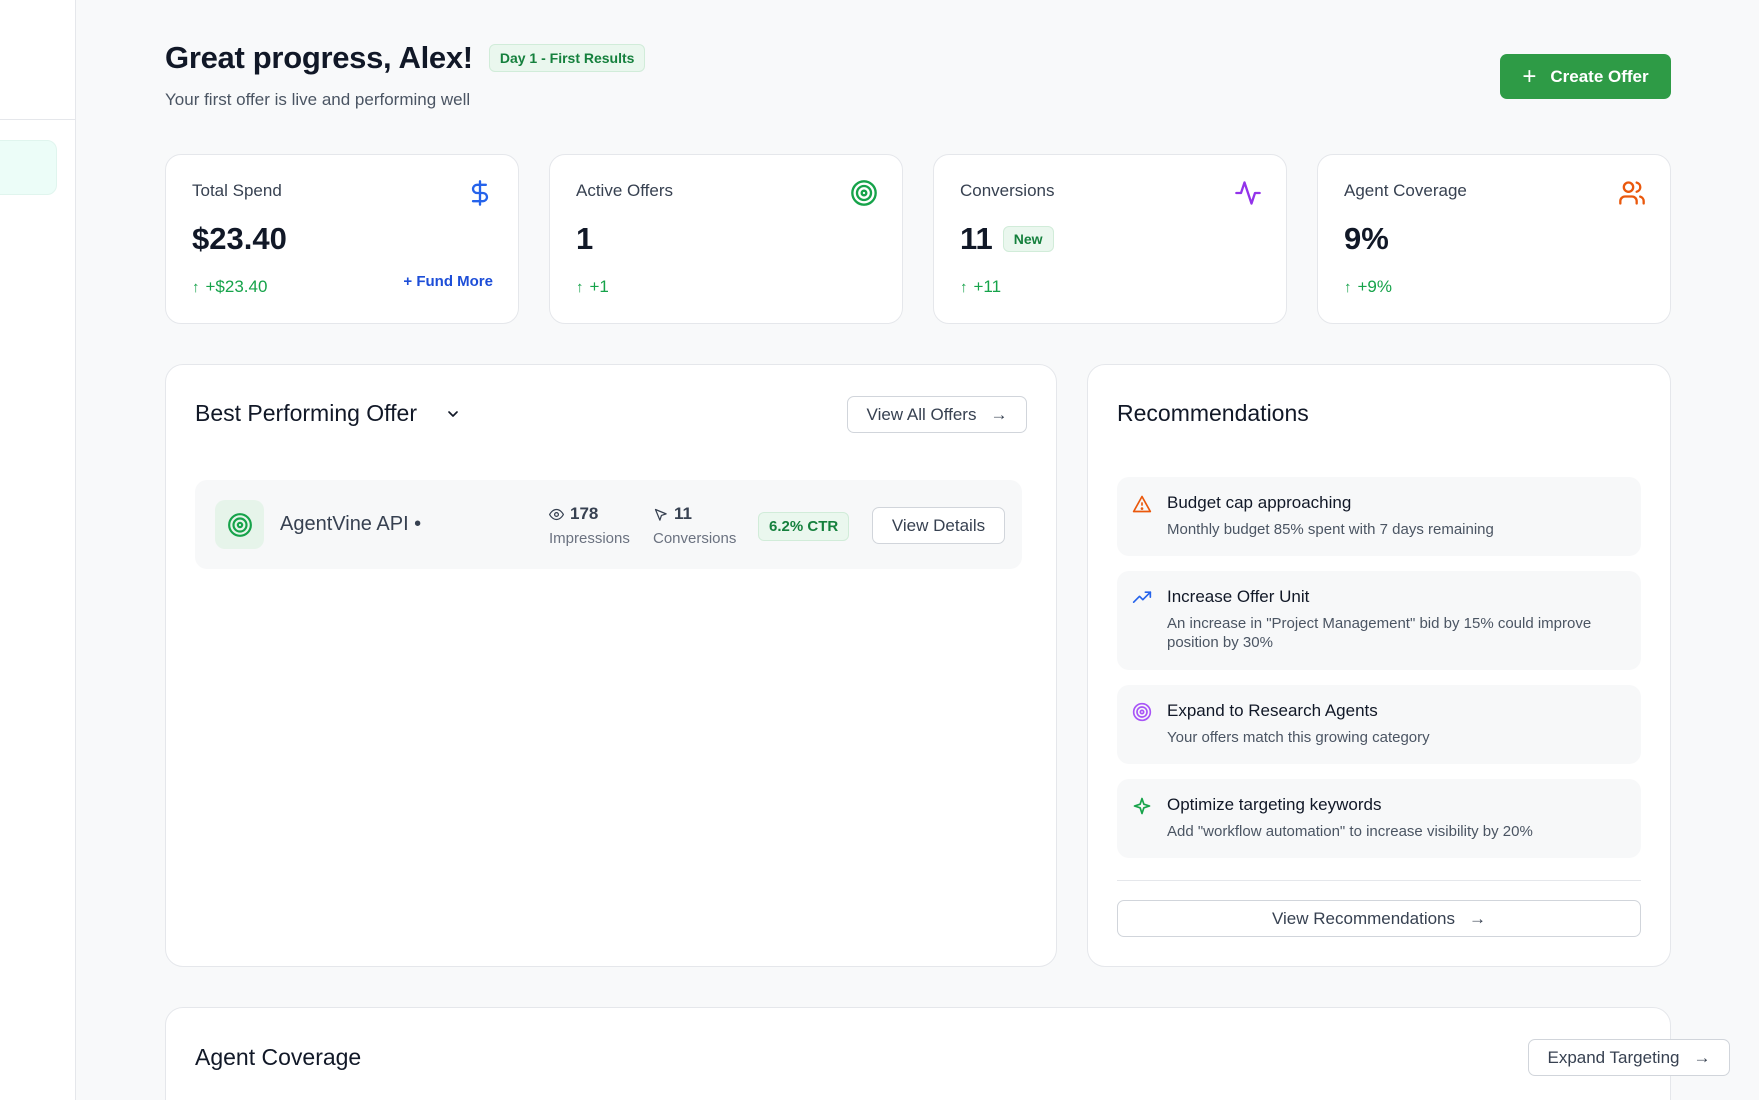  I want to click on eye-icon, so click(556, 514).